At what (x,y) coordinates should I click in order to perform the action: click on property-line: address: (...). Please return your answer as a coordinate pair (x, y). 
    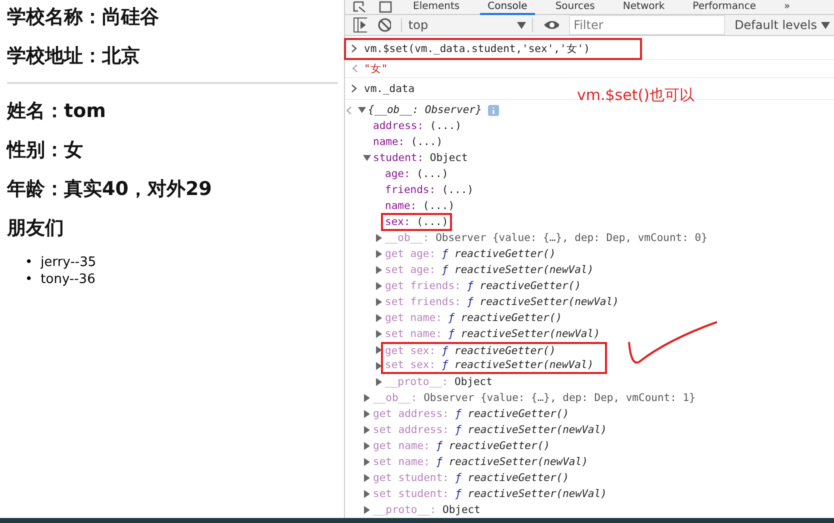
    Looking at the image, I should click on (417, 126).